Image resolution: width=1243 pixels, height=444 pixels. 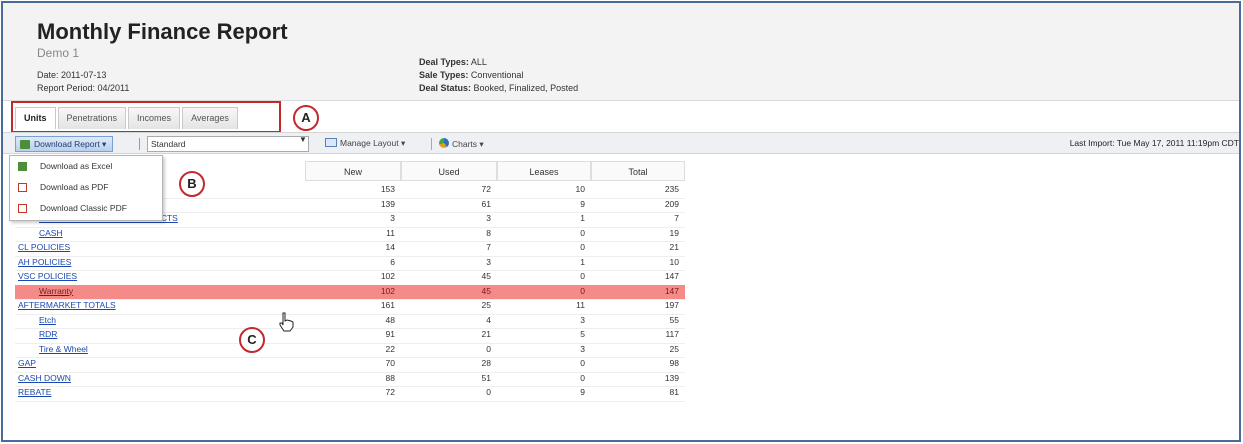 What do you see at coordinates (44, 247) in the screenshot?
I see `row-label-link: CL POLICIES` at bounding box center [44, 247].